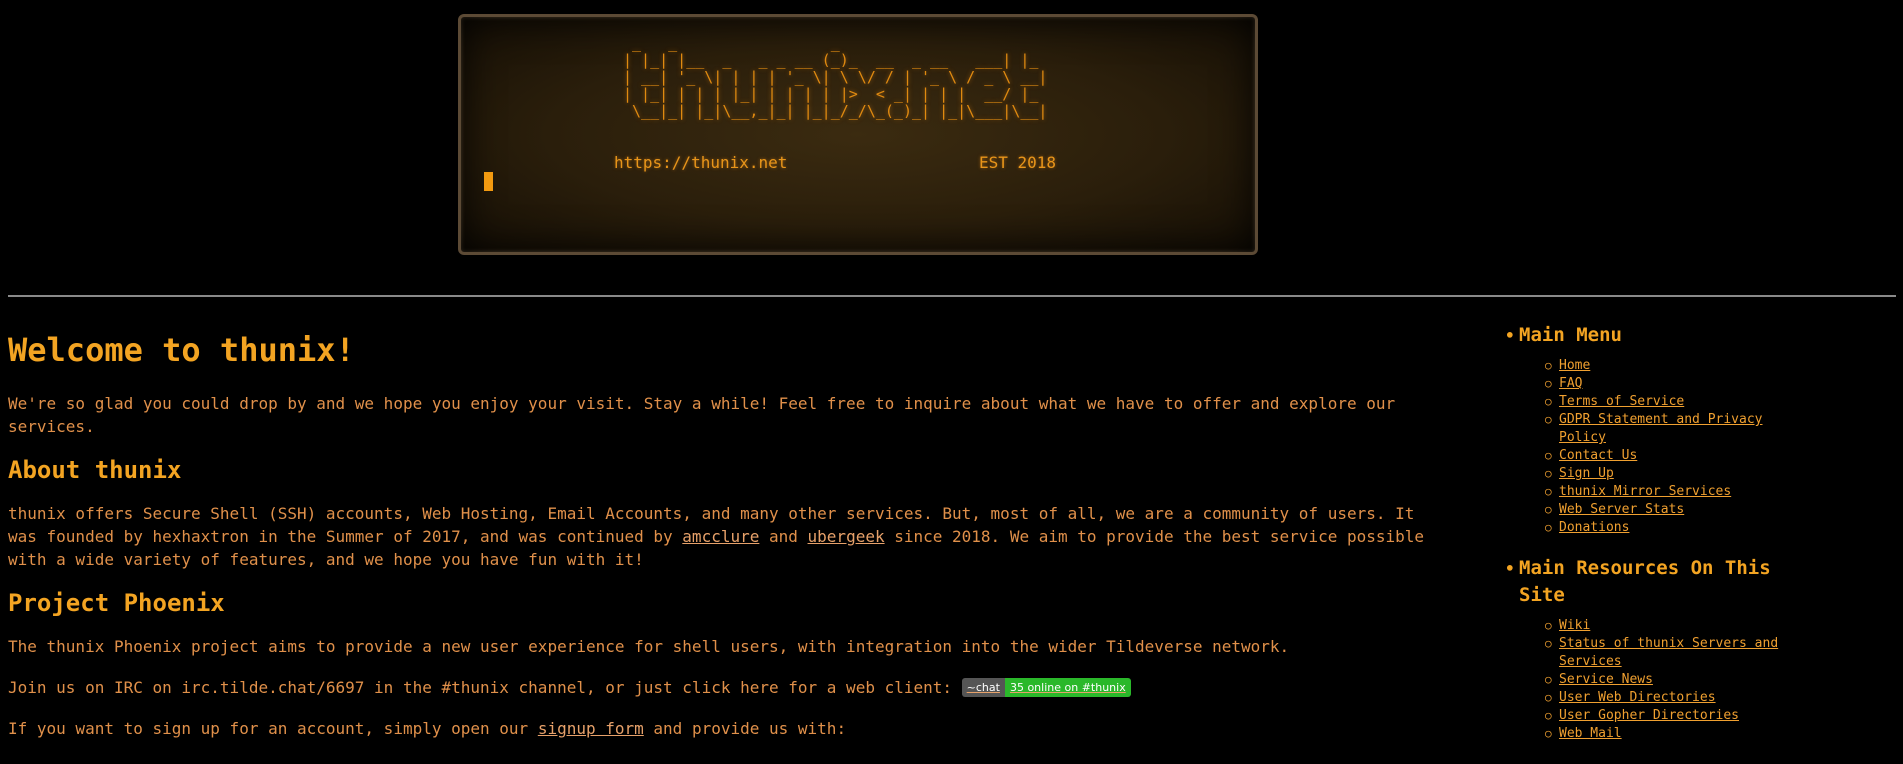 The width and height of the screenshot is (1903, 764). What do you see at coordinates (1018, 162) in the screenshot?
I see `banner-est: EST 2018` at bounding box center [1018, 162].